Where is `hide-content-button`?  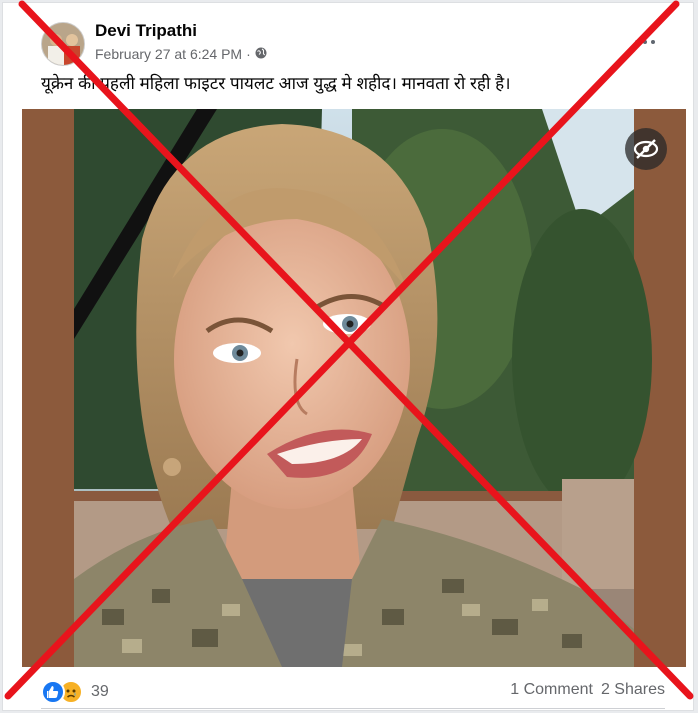 hide-content-button is located at coordinates (646, 149).